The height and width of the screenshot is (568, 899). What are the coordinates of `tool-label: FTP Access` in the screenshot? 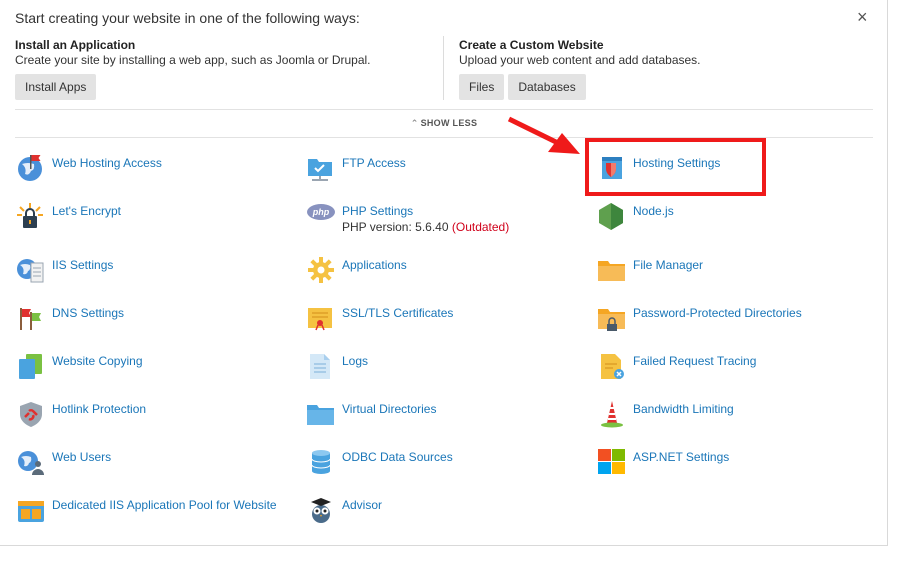 It's located at (374, 162).